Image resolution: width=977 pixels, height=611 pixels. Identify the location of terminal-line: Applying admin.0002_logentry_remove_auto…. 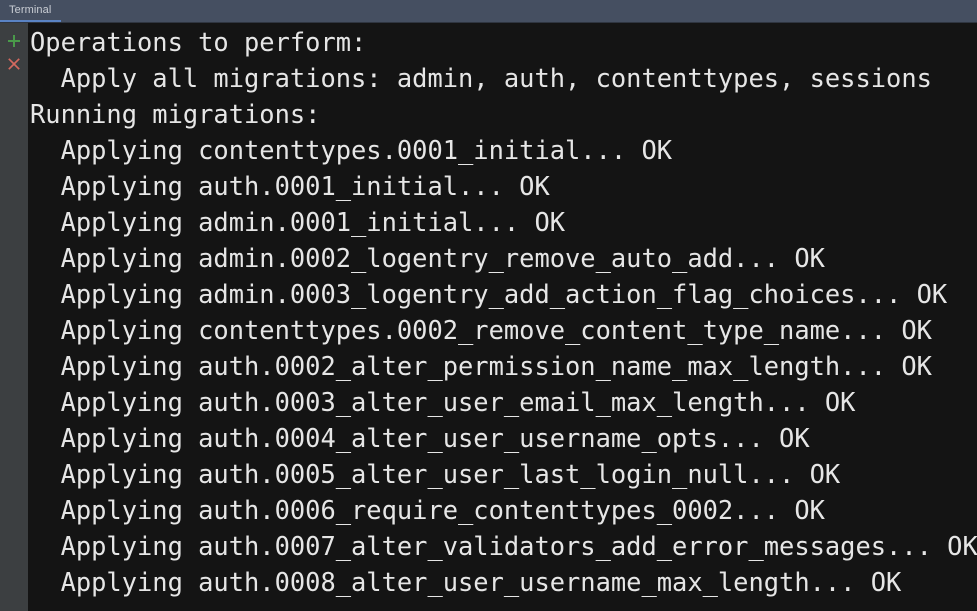
(427, 258).